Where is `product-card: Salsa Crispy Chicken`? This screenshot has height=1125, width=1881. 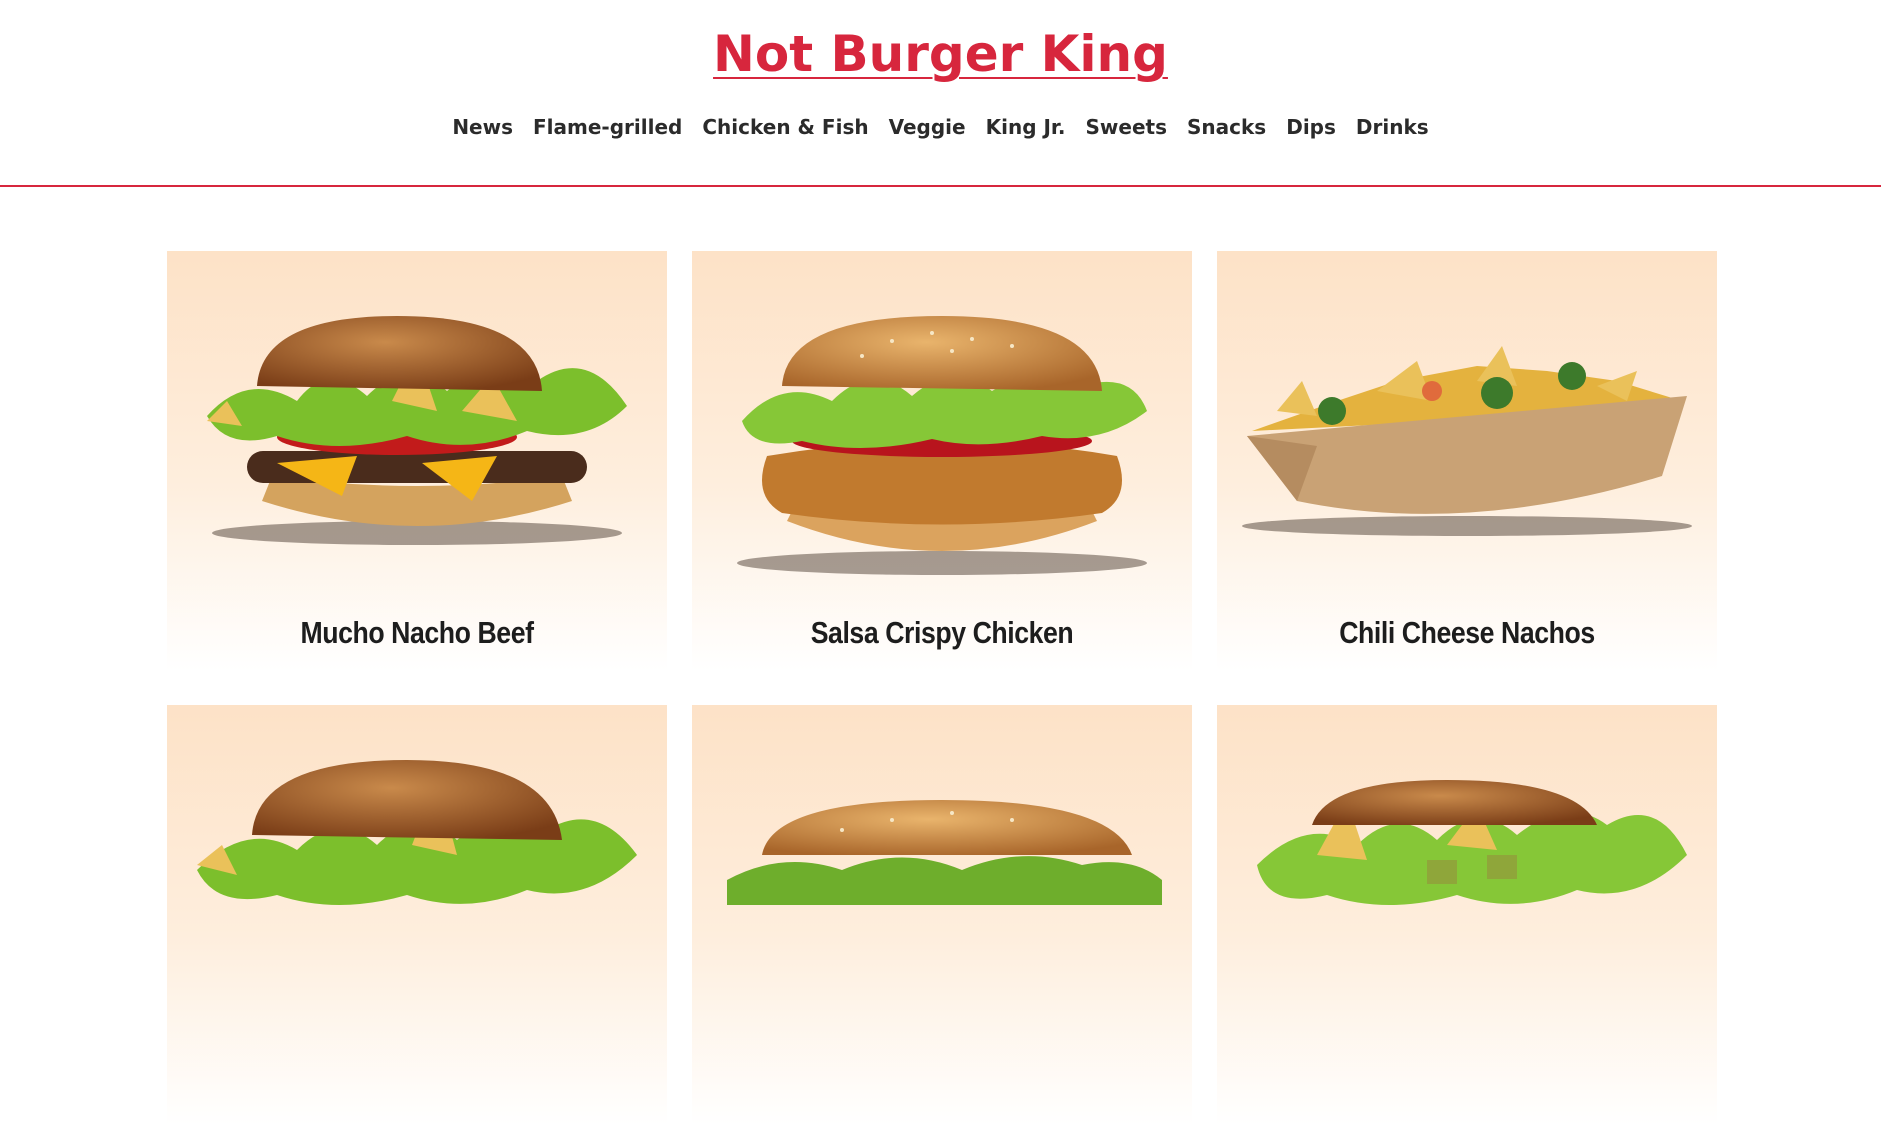
product-card: Salsa Crispy Chicken is located at coordinates (942, 461).